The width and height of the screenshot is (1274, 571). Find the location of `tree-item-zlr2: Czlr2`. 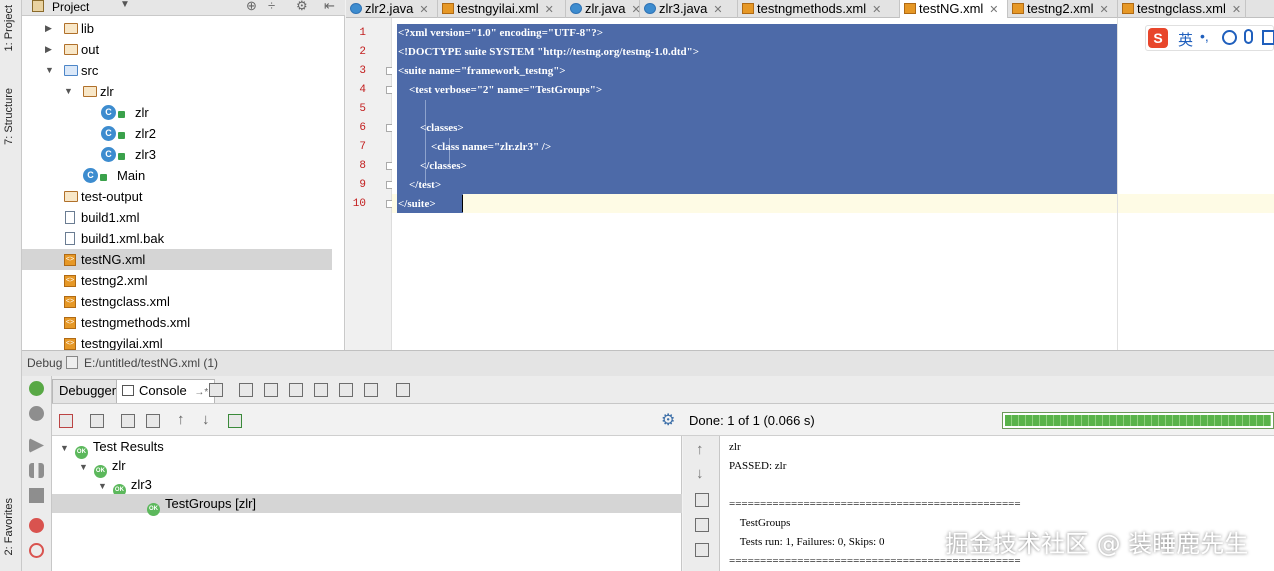

tree-item-zlr2: Czlr2 is located at coordinates (177, 133).